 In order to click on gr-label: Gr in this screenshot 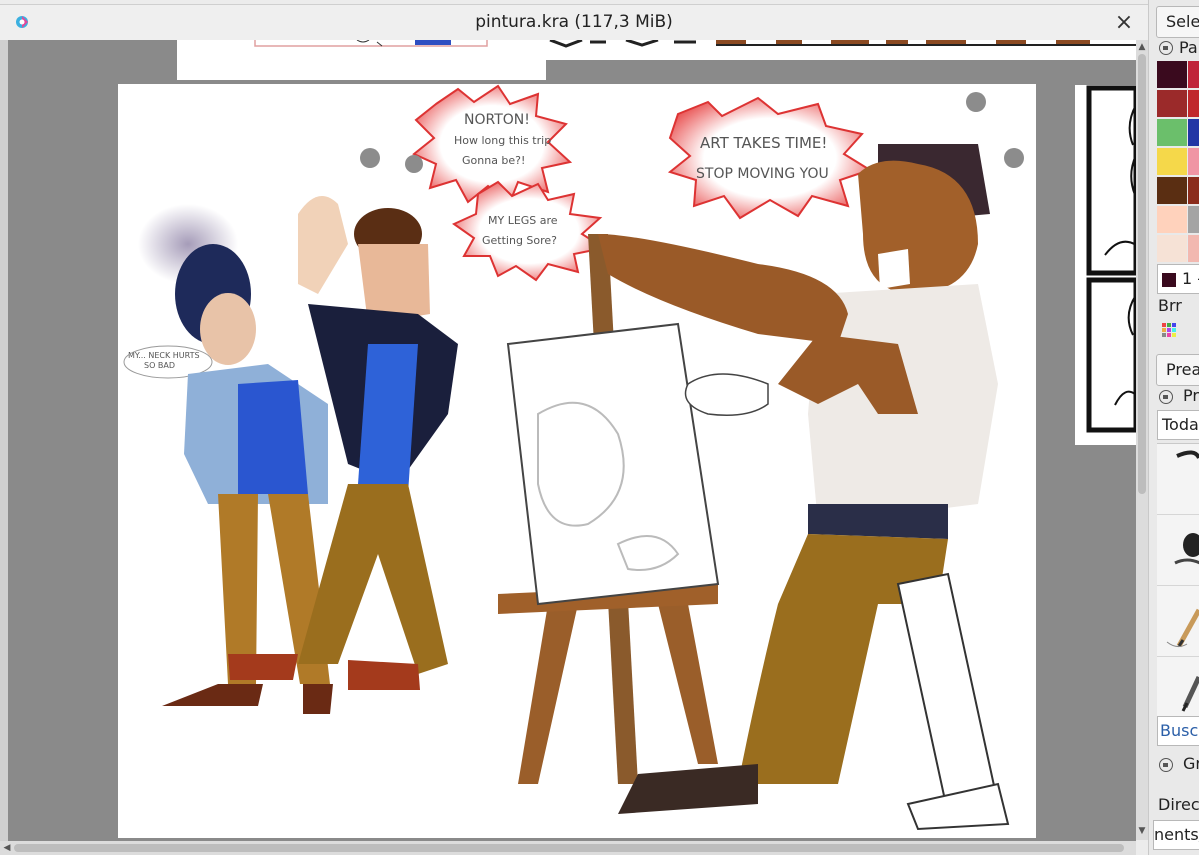, I will do `click(1191, 763)`.